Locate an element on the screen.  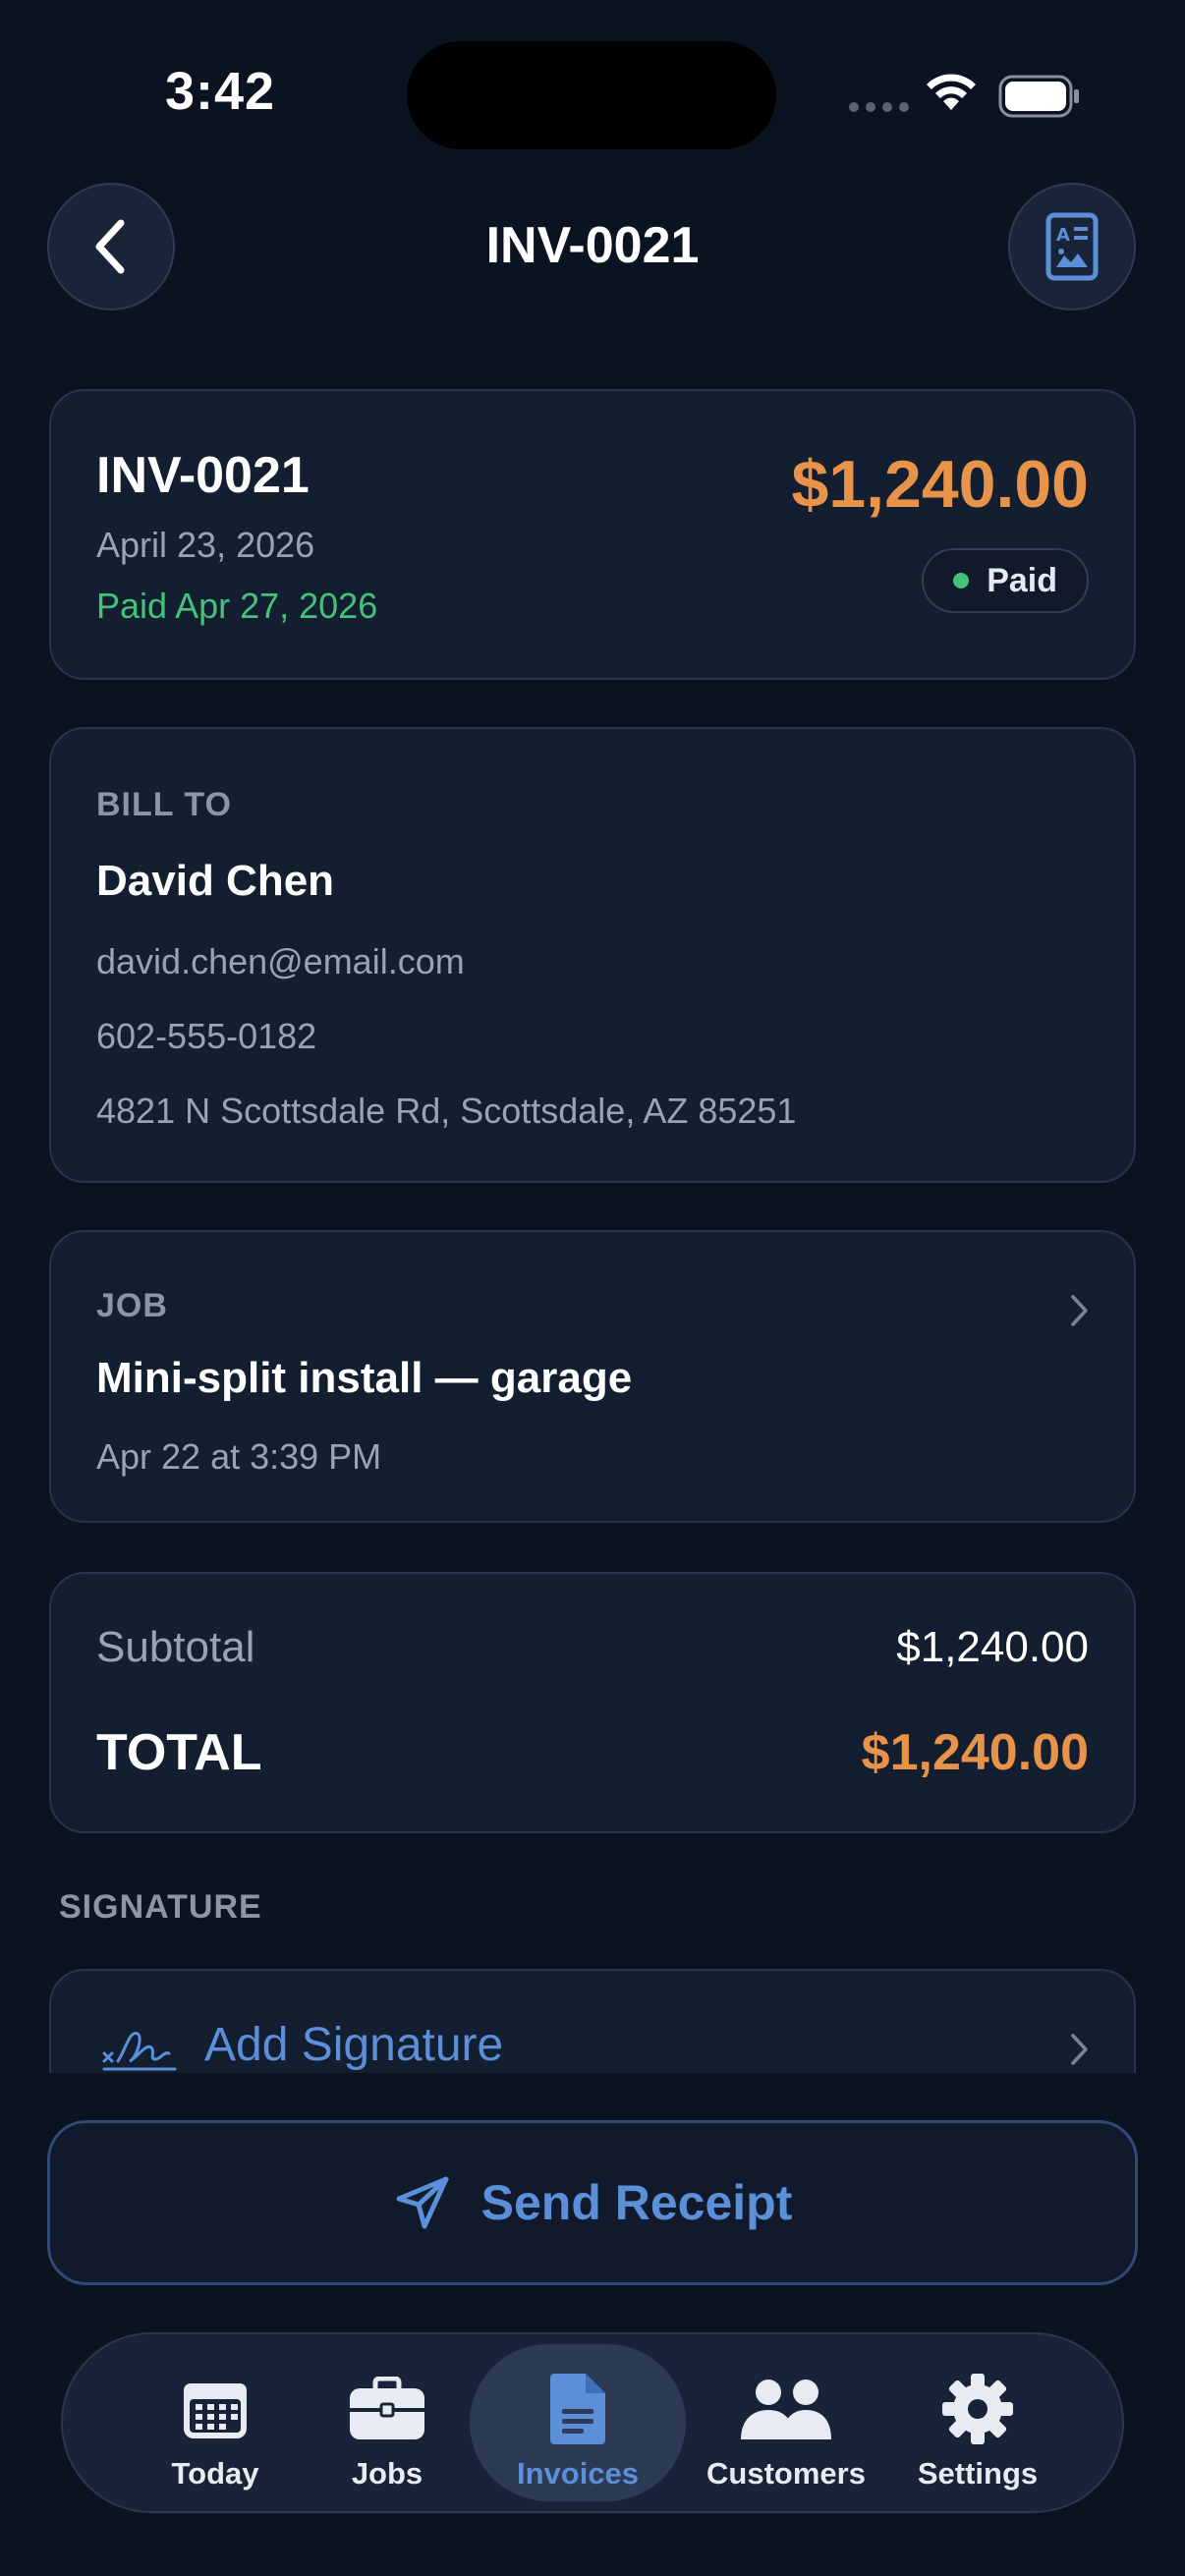
status-badge-label: Paid is located at coordinates (1022, 580).